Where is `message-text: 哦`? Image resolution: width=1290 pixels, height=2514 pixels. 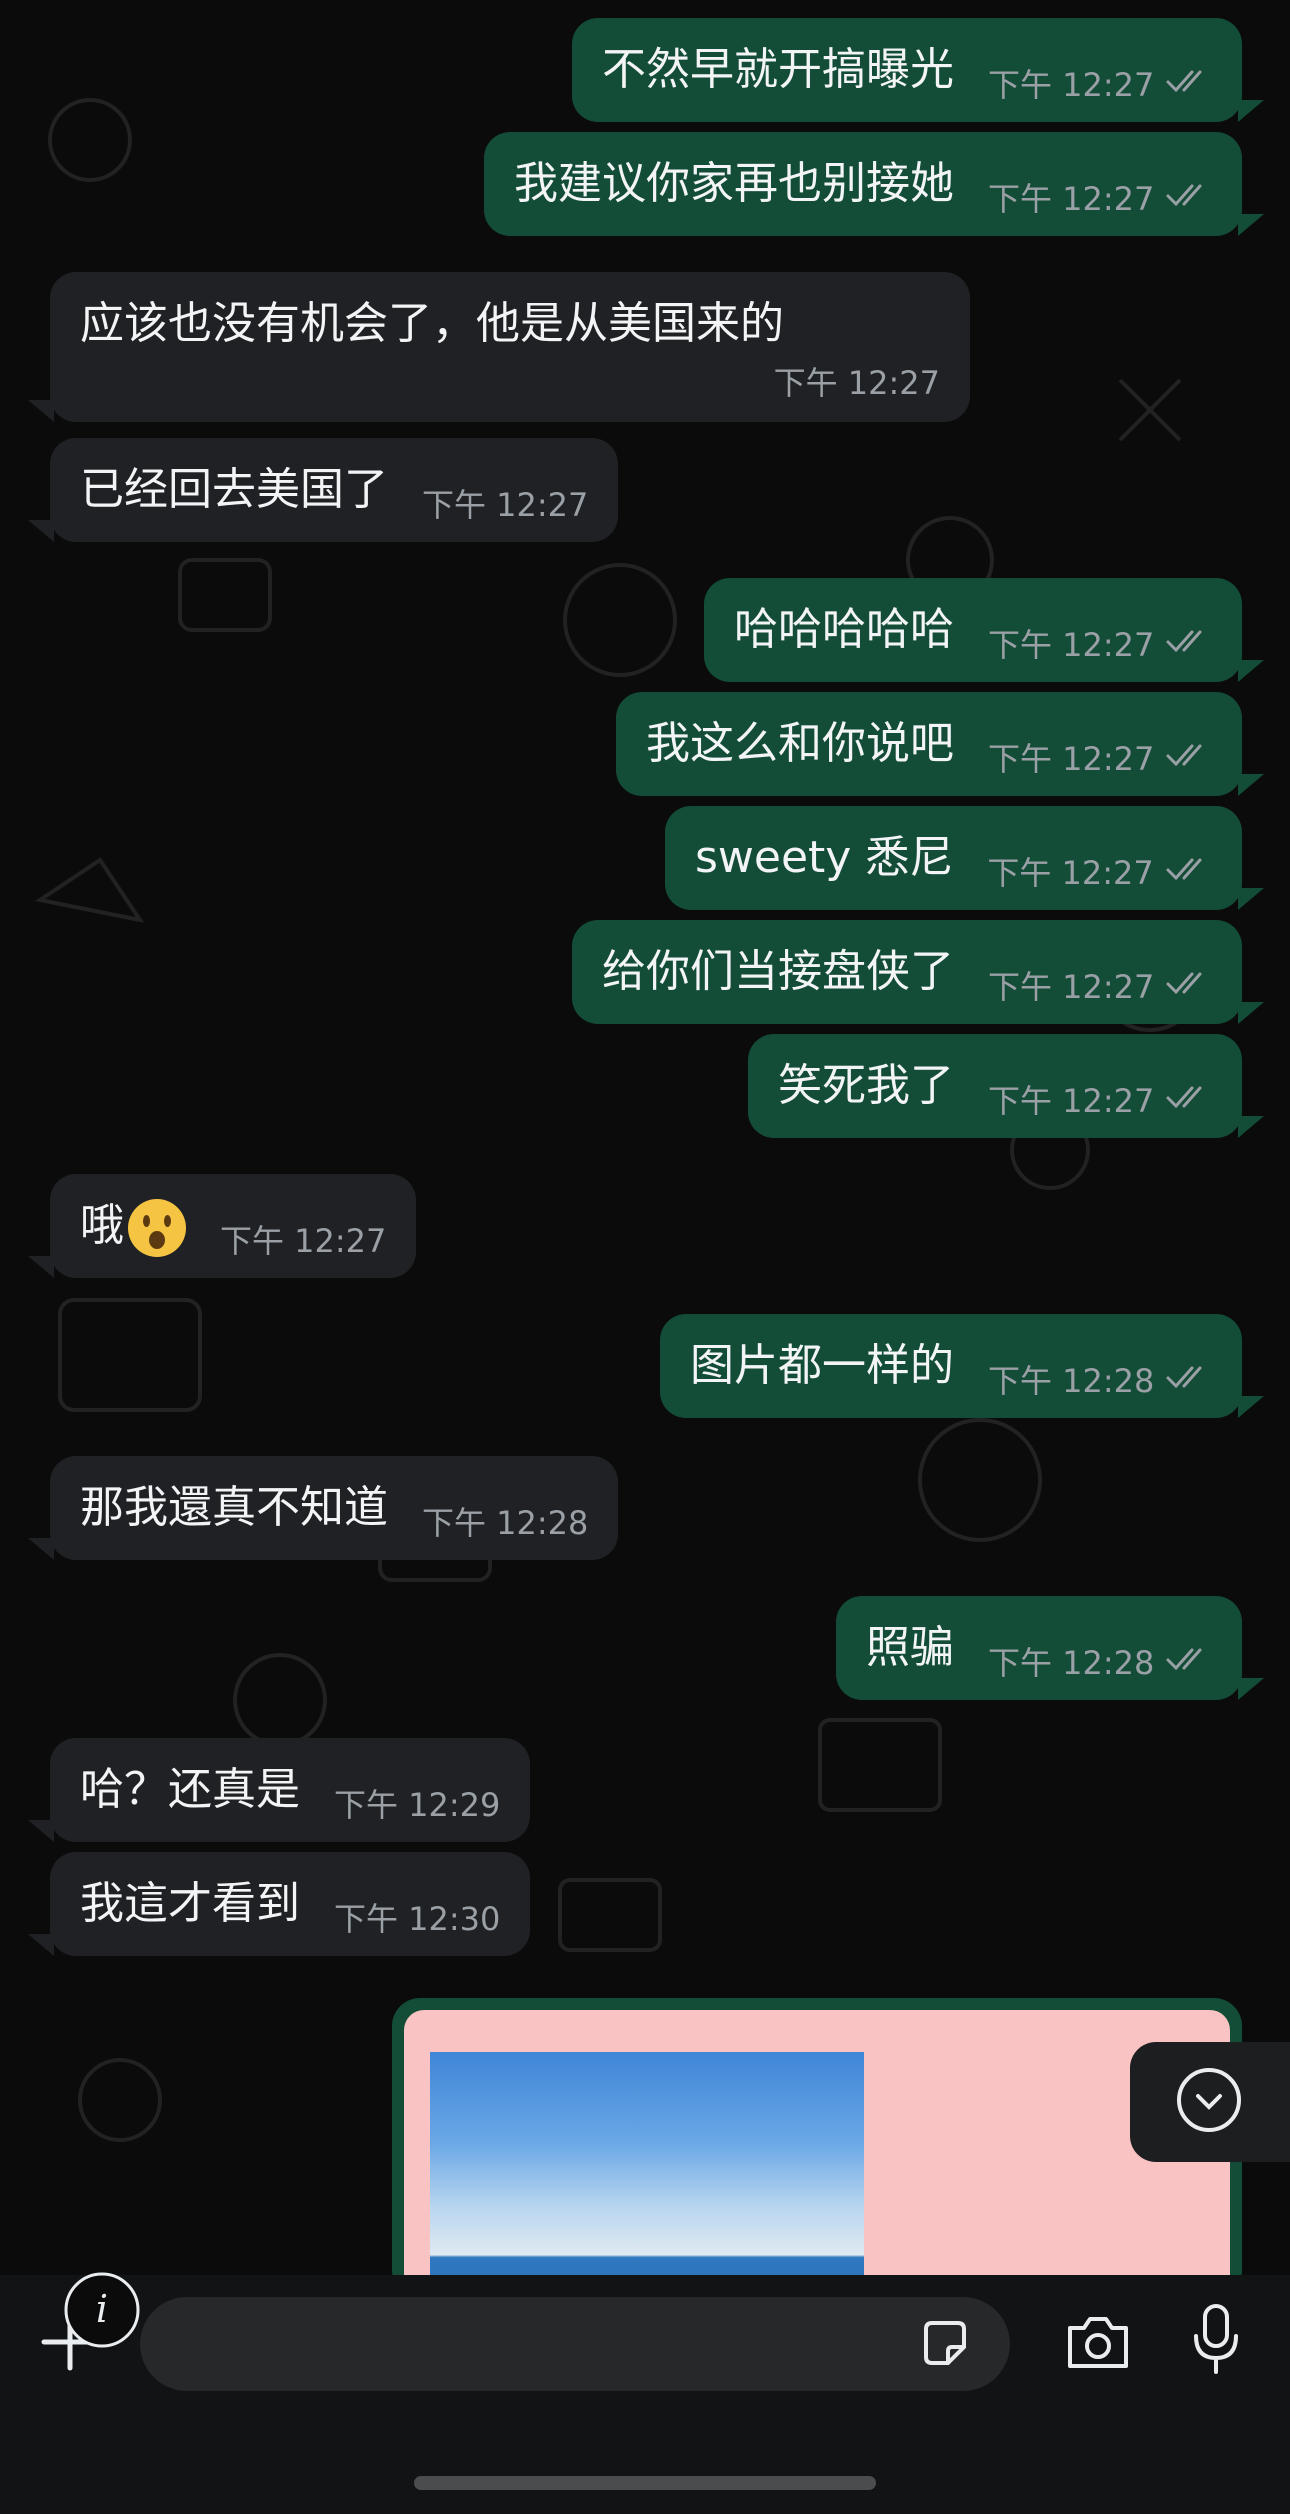
message-text: 哦 is located at coordinates (133, 1226).